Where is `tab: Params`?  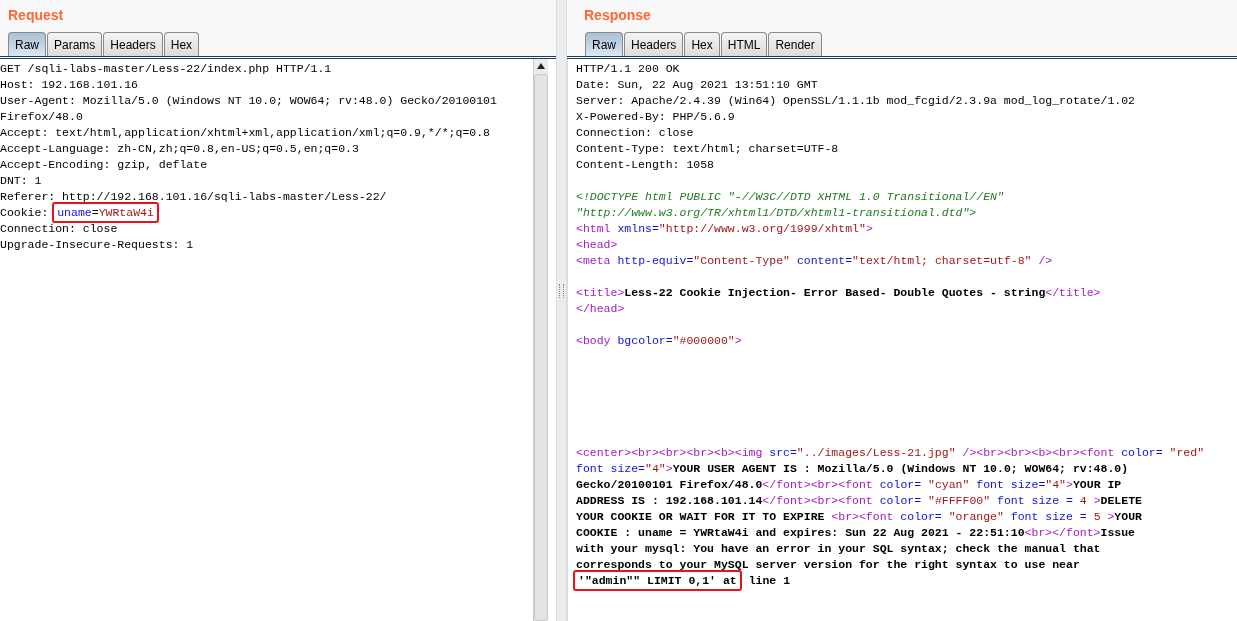
tab: Params is located at coordinates (75, 44).